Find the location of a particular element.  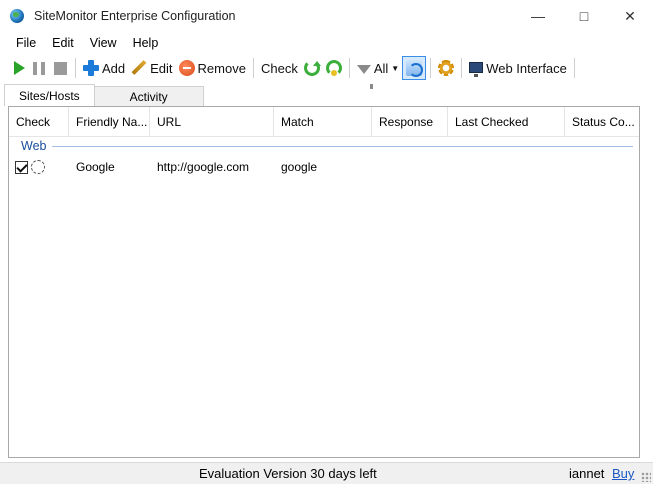

evaluation-message: Evaluation Version 30 days left is located at coordinates (288, 473).